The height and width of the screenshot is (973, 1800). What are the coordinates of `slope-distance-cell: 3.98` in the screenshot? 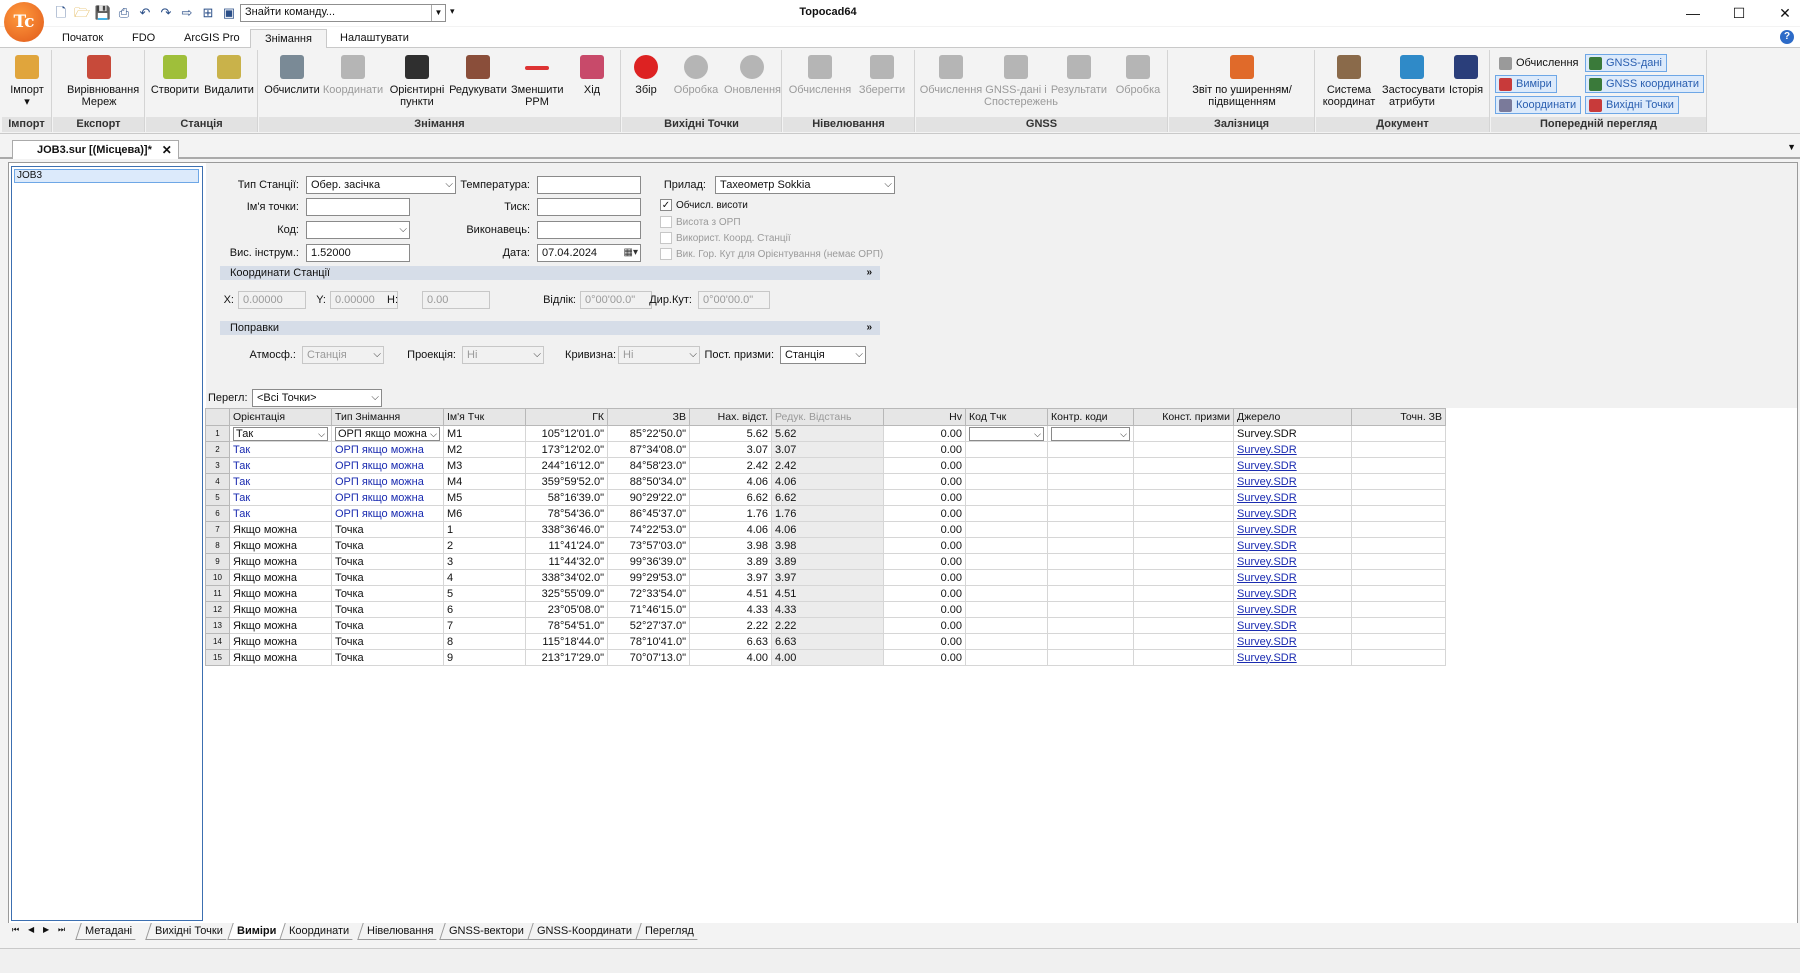 It's located at (730, 545).